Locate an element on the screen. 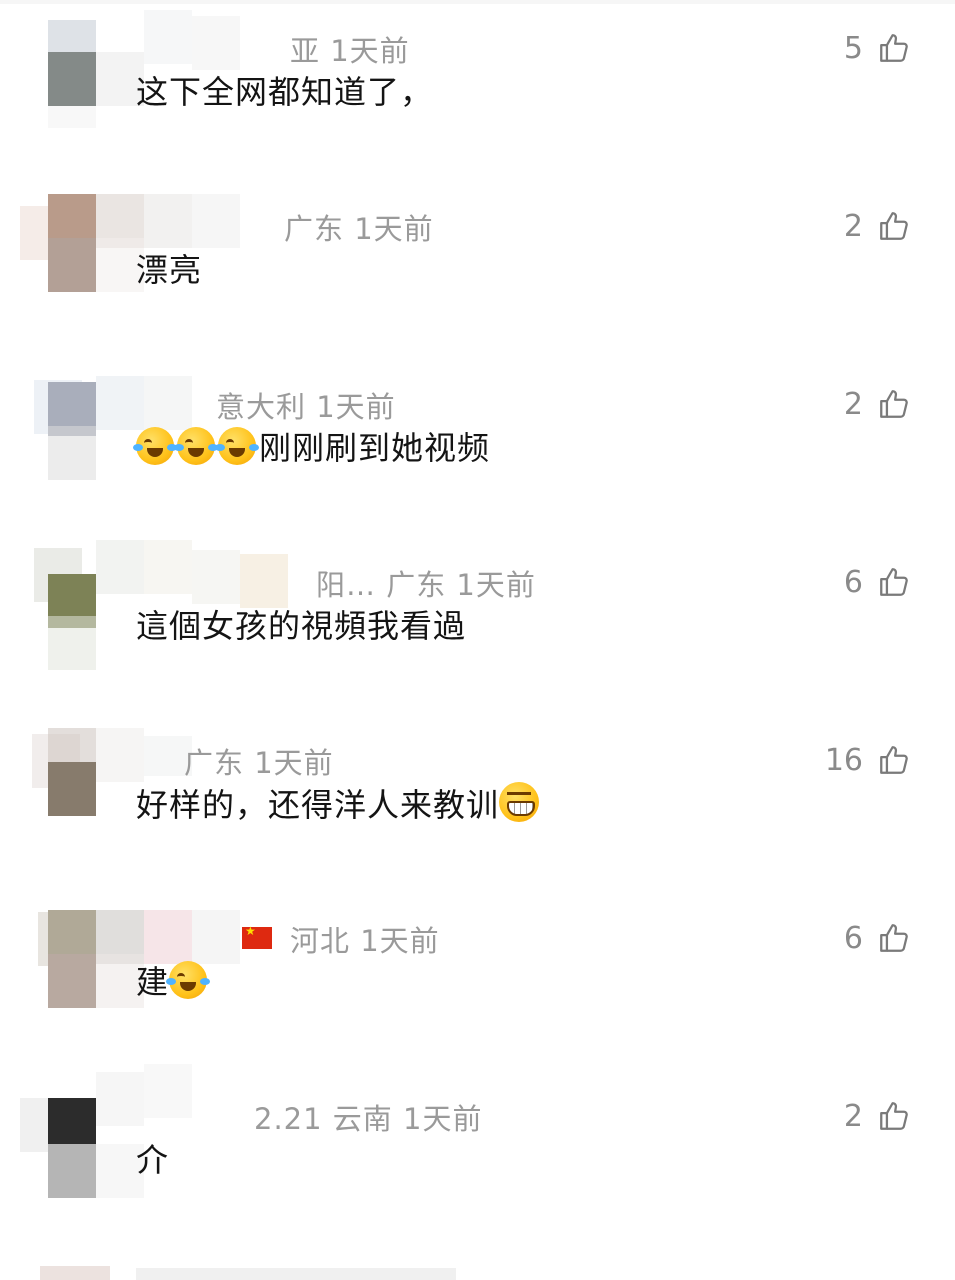  comment-text: 这下全网都知道了， is located at coordinates (284, 92).